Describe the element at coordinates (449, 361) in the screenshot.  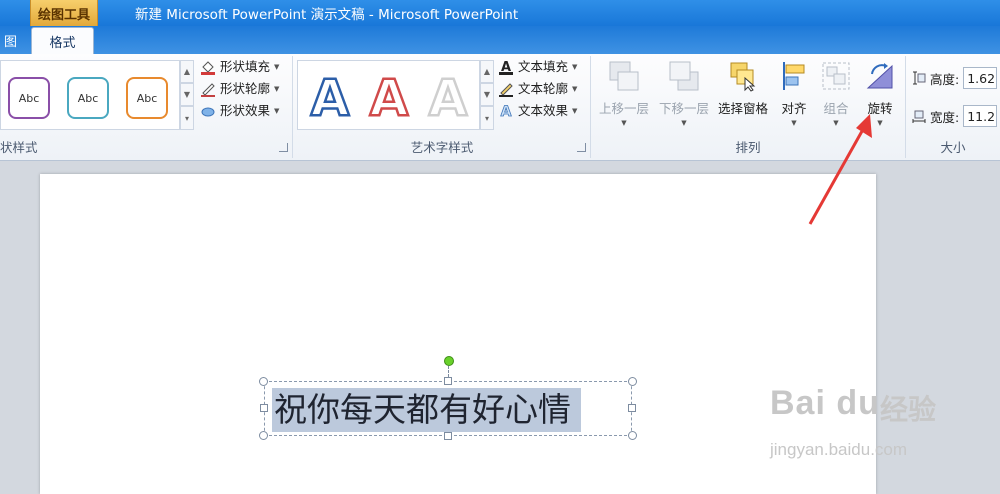
I see `rotation-handle` at that location.